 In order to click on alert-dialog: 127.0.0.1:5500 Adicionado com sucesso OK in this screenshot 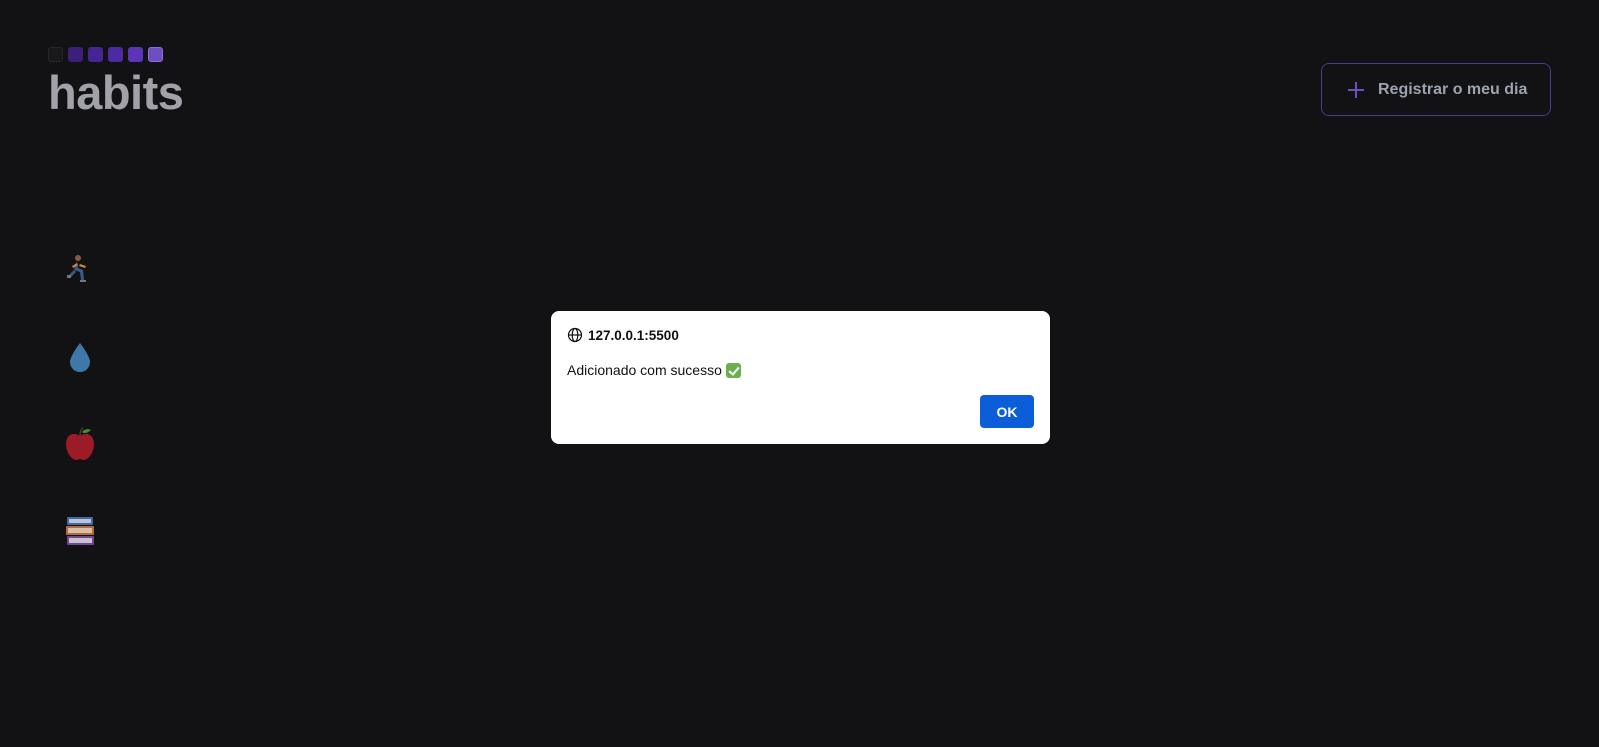, I will do `click(800, 377)`.